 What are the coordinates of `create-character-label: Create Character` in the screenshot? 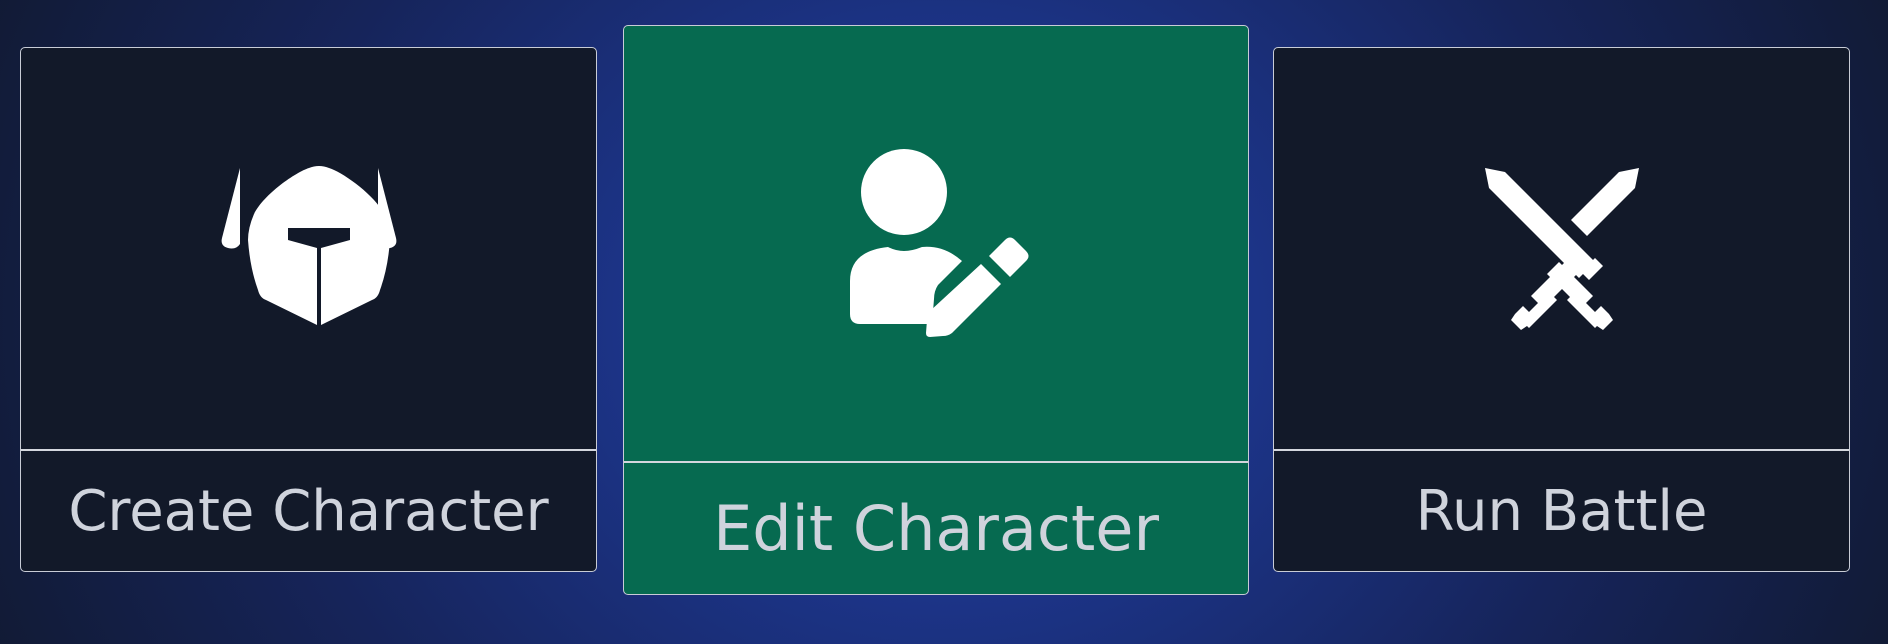 It's located at (308, 511).